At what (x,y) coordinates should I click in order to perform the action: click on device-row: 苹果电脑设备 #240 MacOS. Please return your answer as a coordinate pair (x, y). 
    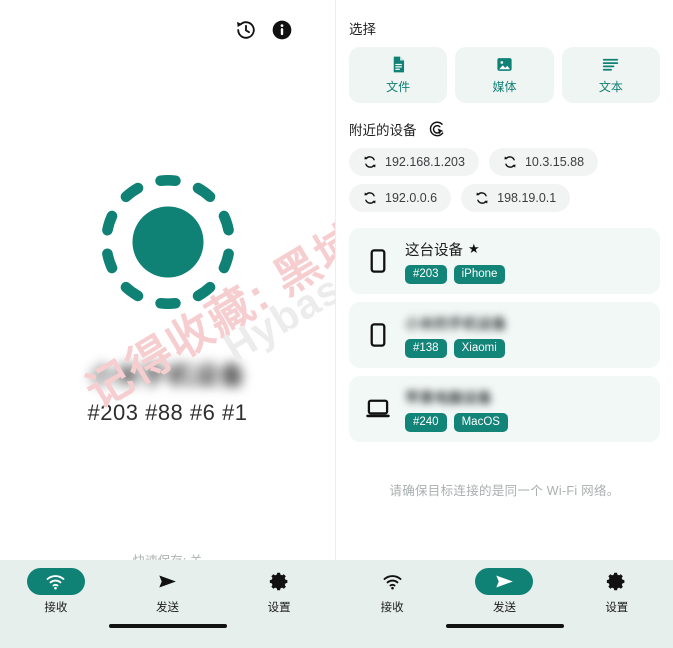
    Looking at the image, I should click on (504, 409).